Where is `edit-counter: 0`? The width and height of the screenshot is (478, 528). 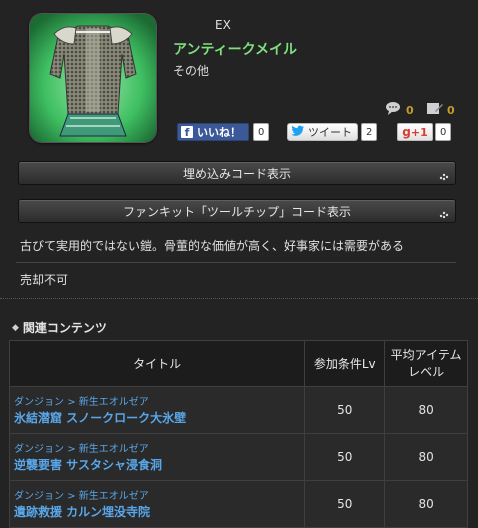 edit-counter: 0 is located at coordinates (440, 110).